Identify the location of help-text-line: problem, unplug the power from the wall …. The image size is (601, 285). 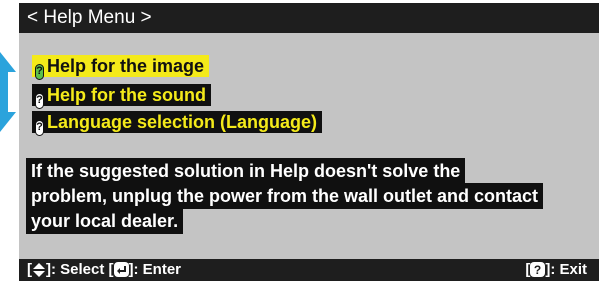
(285, 196).